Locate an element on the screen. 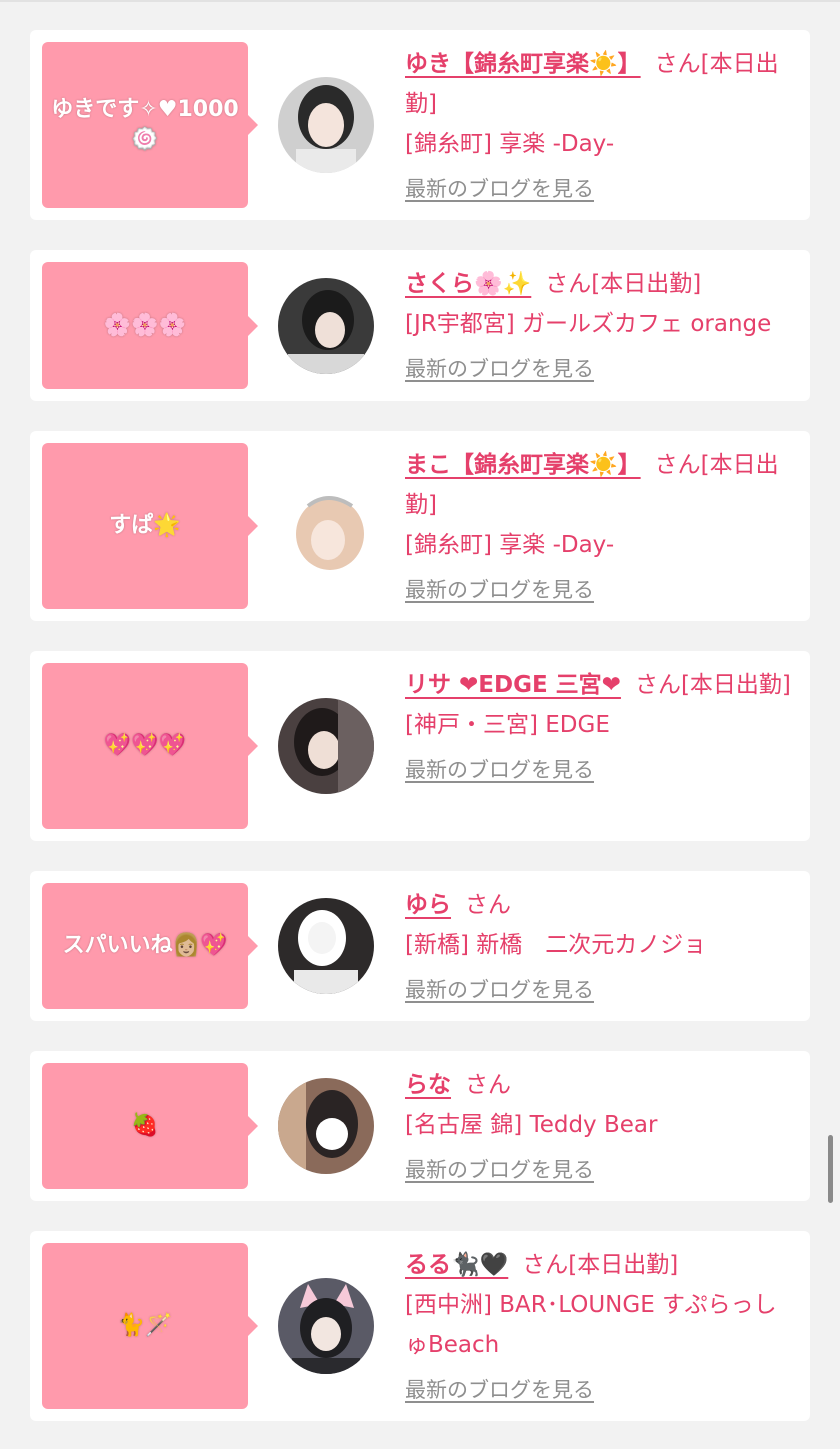 This screenshot has height=1449, width=840. shop-text: [新橋] 新橋 二次元カノジョ is located at coordinates (556, 945).